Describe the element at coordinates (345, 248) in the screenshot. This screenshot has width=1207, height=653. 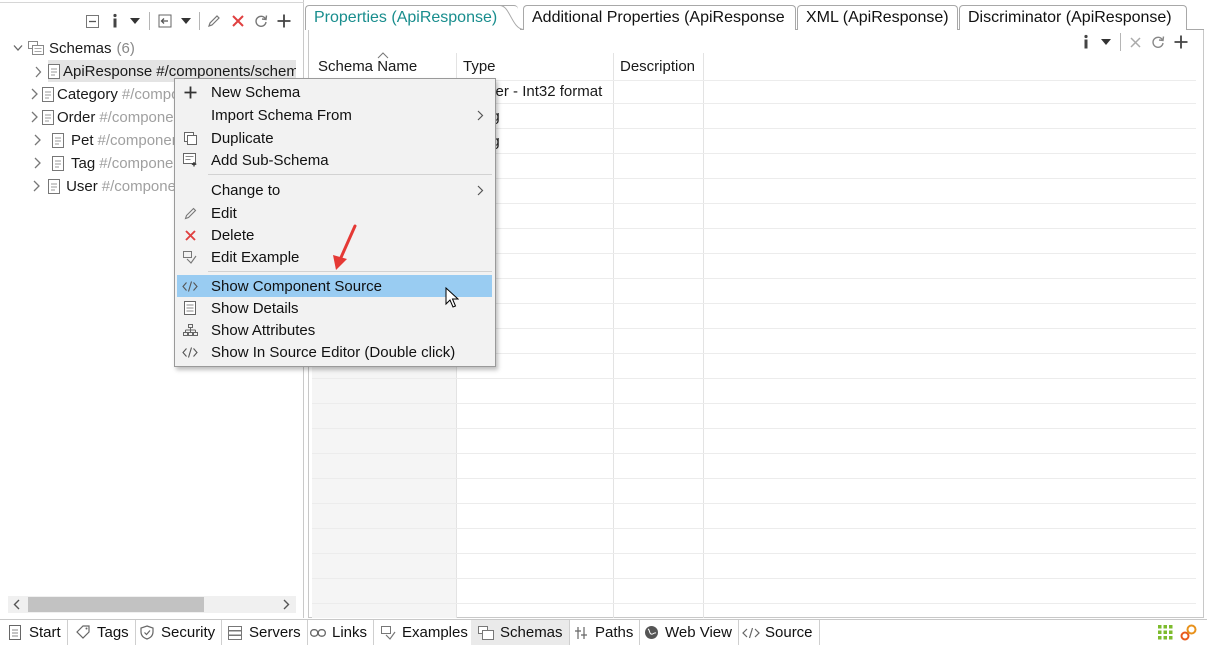
I see `annotation-arrow-icon` at that location.